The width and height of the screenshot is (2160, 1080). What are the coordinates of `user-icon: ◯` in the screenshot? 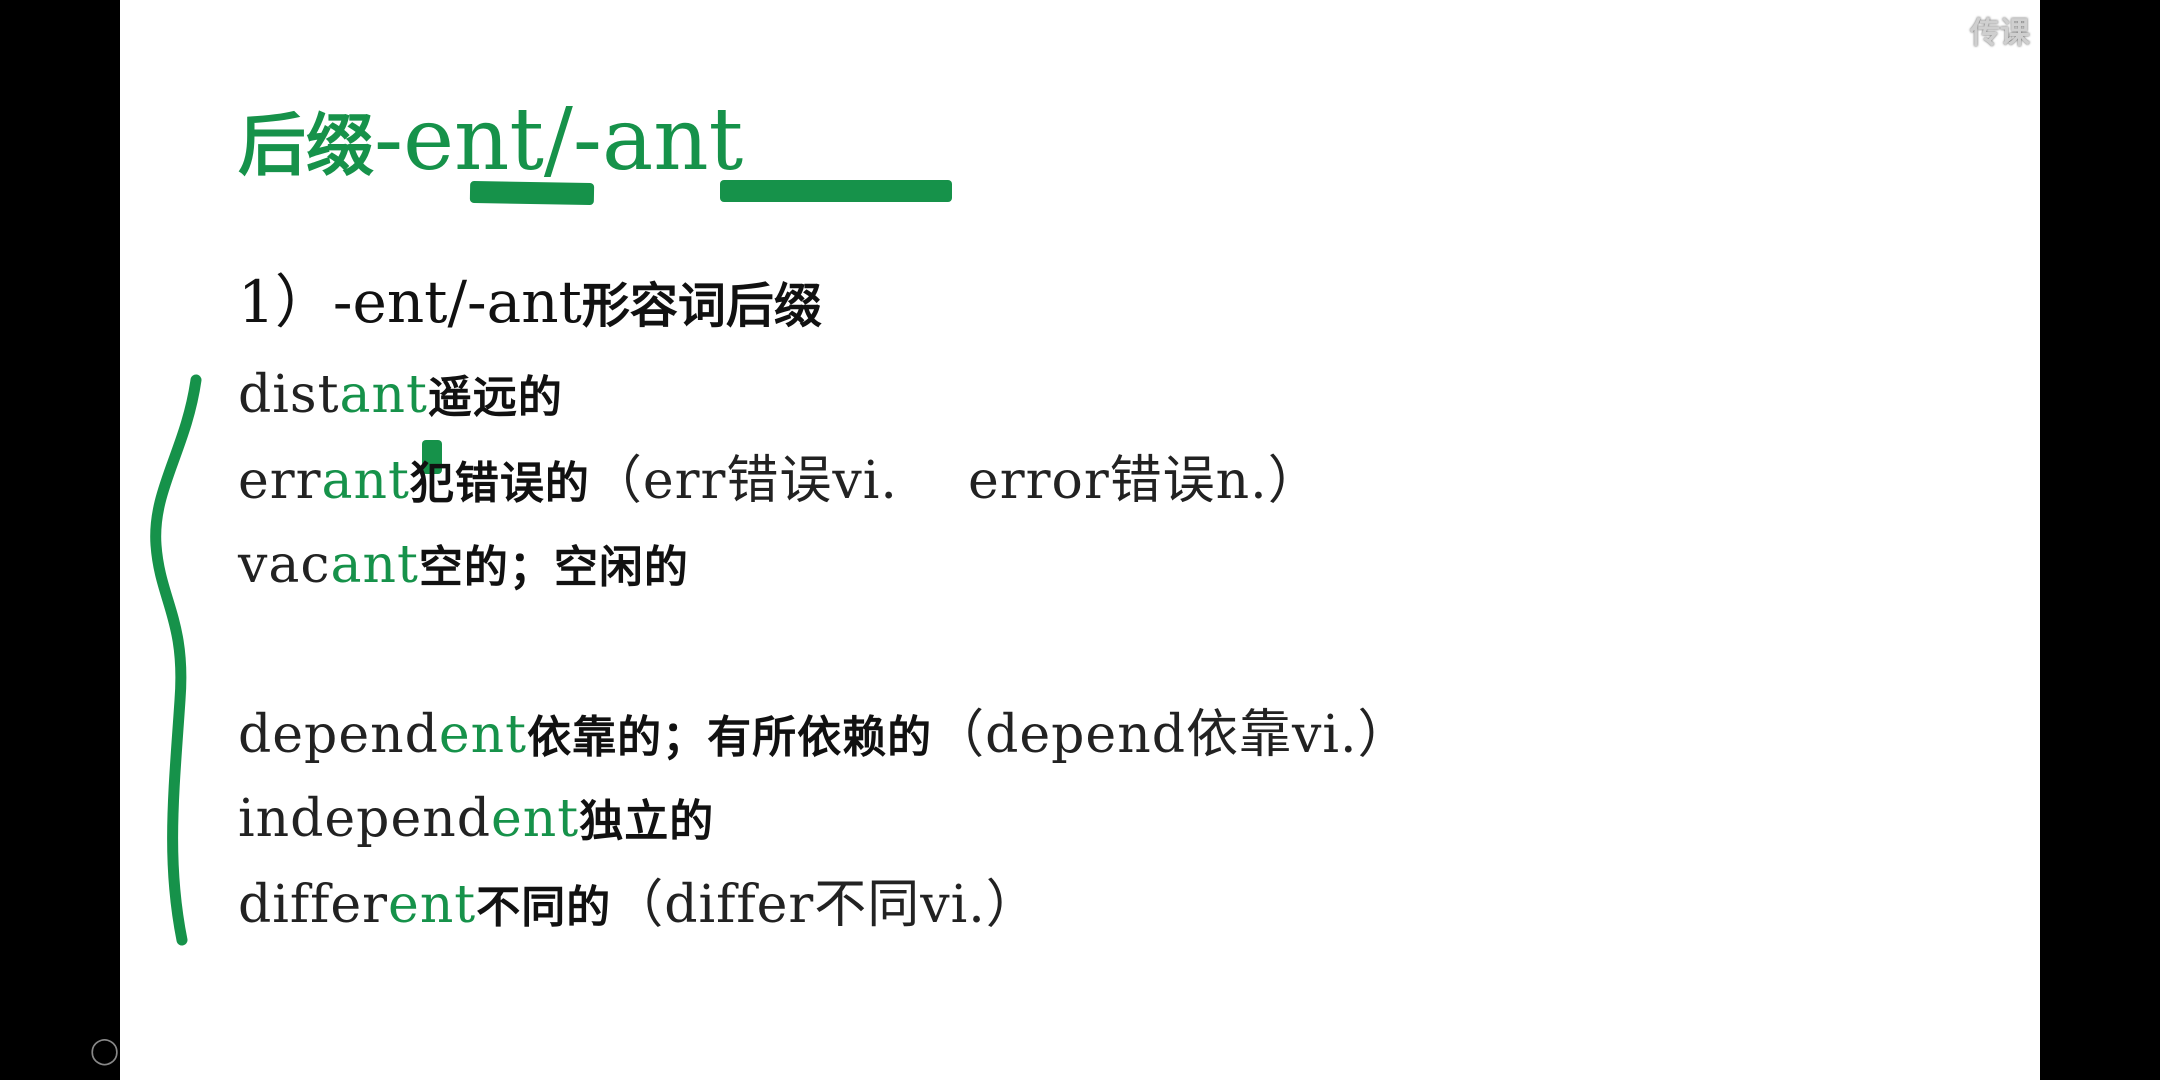 It's located at (104, 1051).